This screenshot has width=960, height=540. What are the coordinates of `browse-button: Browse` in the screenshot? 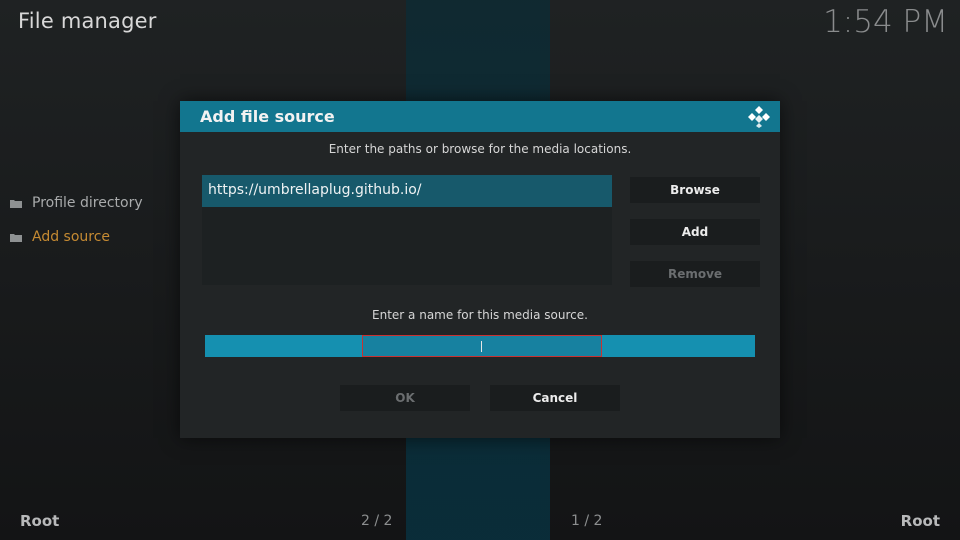 It's located at (695, 190).